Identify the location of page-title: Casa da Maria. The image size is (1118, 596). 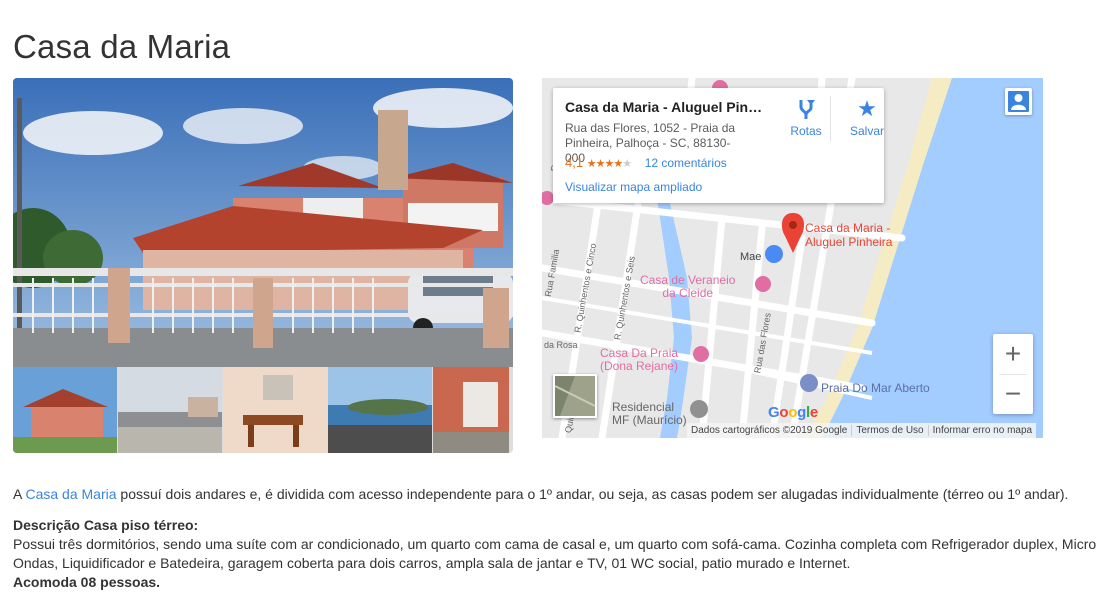
(122, 46).